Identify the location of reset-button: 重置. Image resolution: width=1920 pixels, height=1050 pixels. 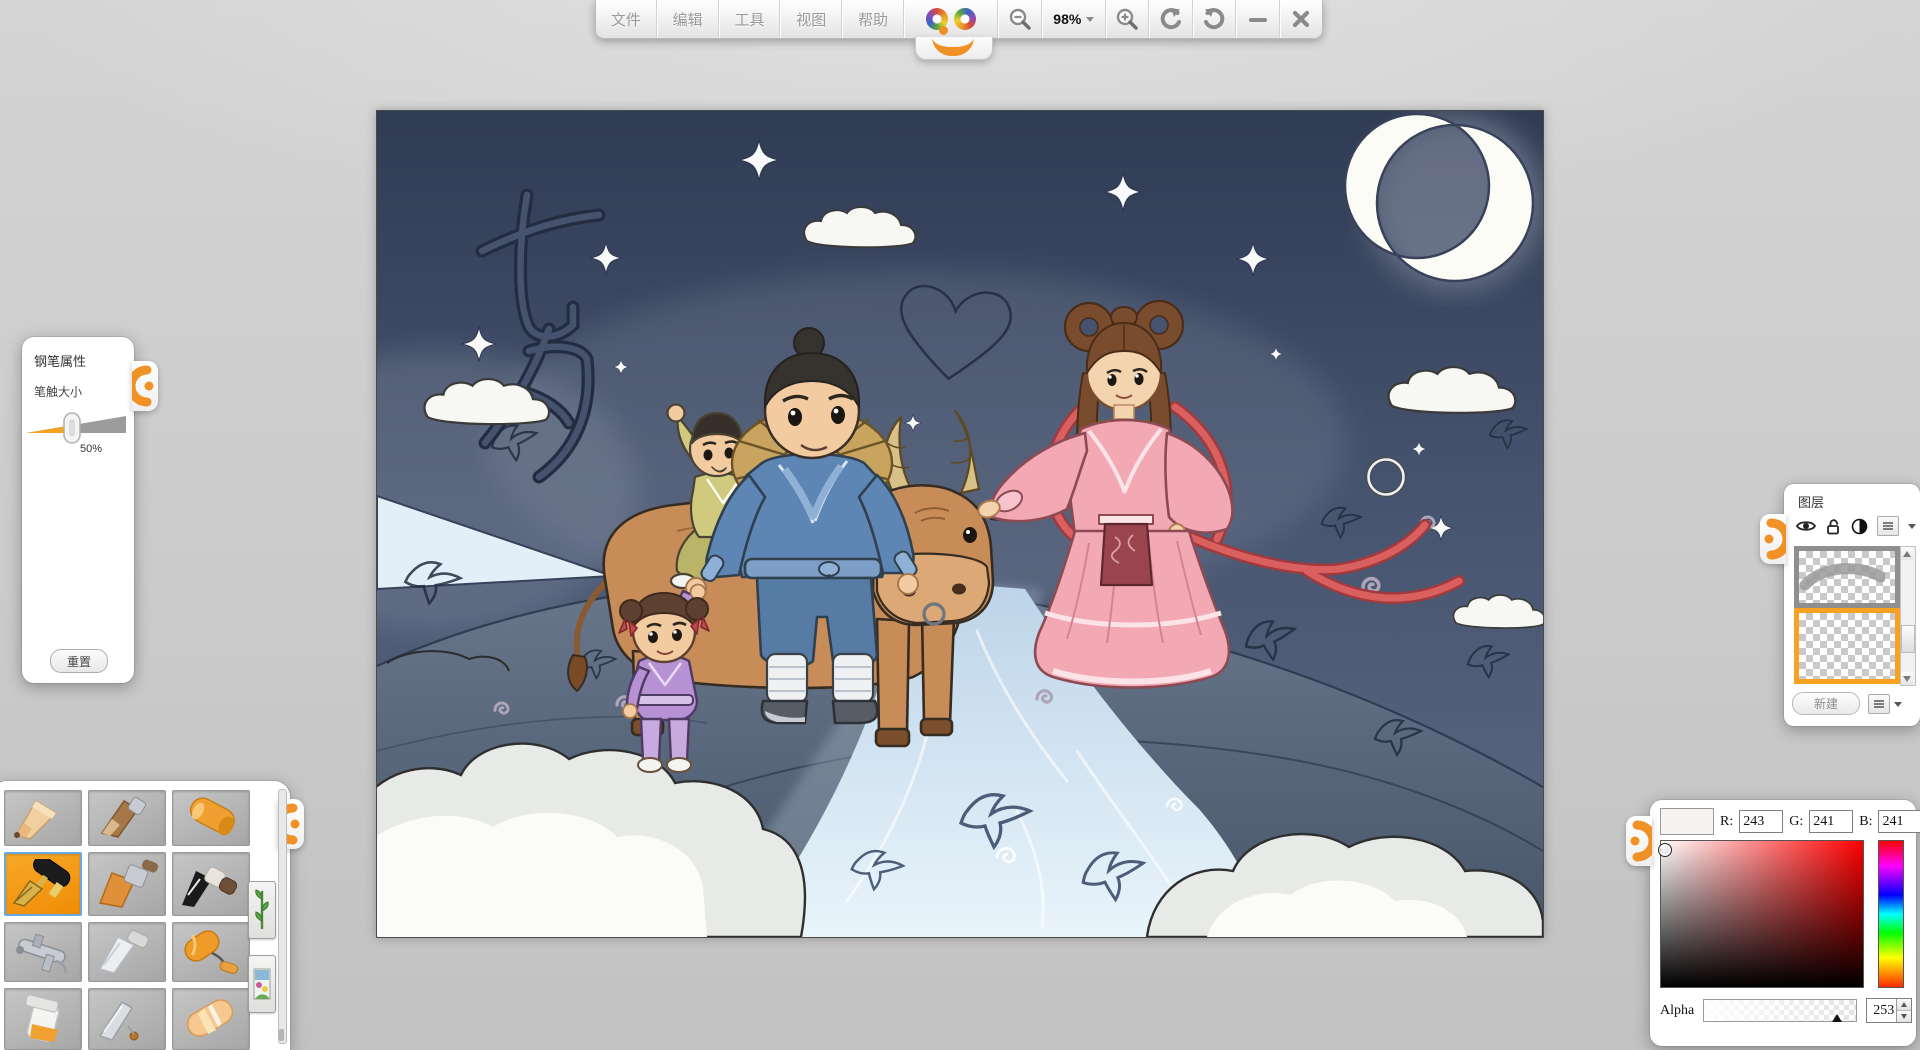
(79, 661).